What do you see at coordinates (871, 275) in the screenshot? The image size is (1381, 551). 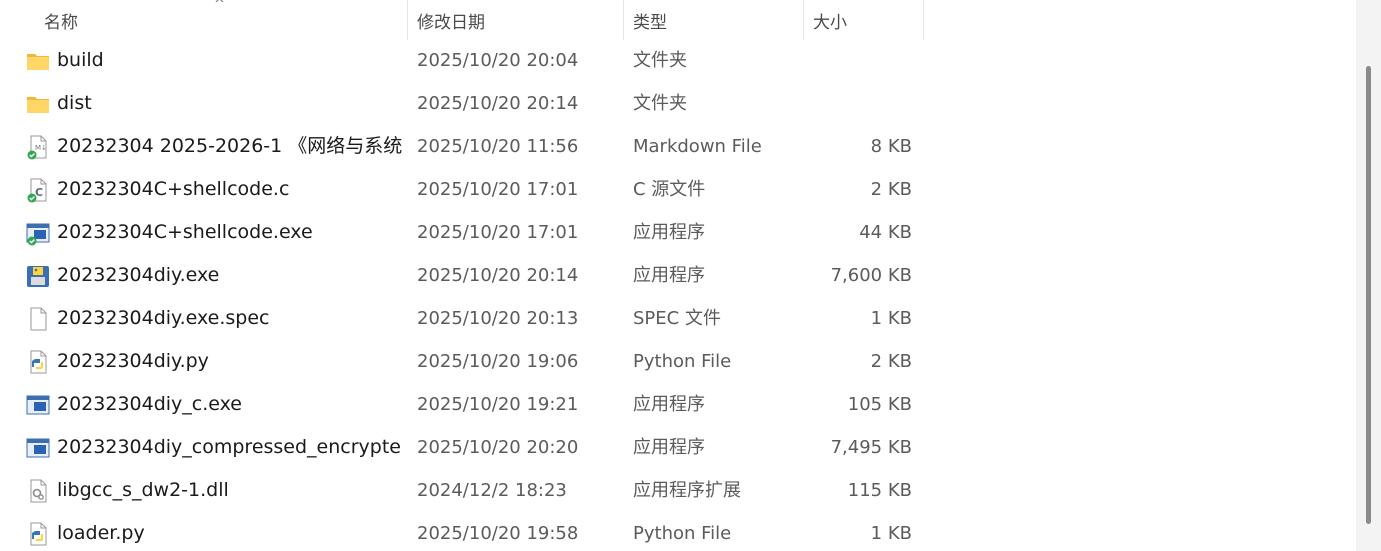 I see `file-size: 7,600 KB` at bounding box center [871, 275].